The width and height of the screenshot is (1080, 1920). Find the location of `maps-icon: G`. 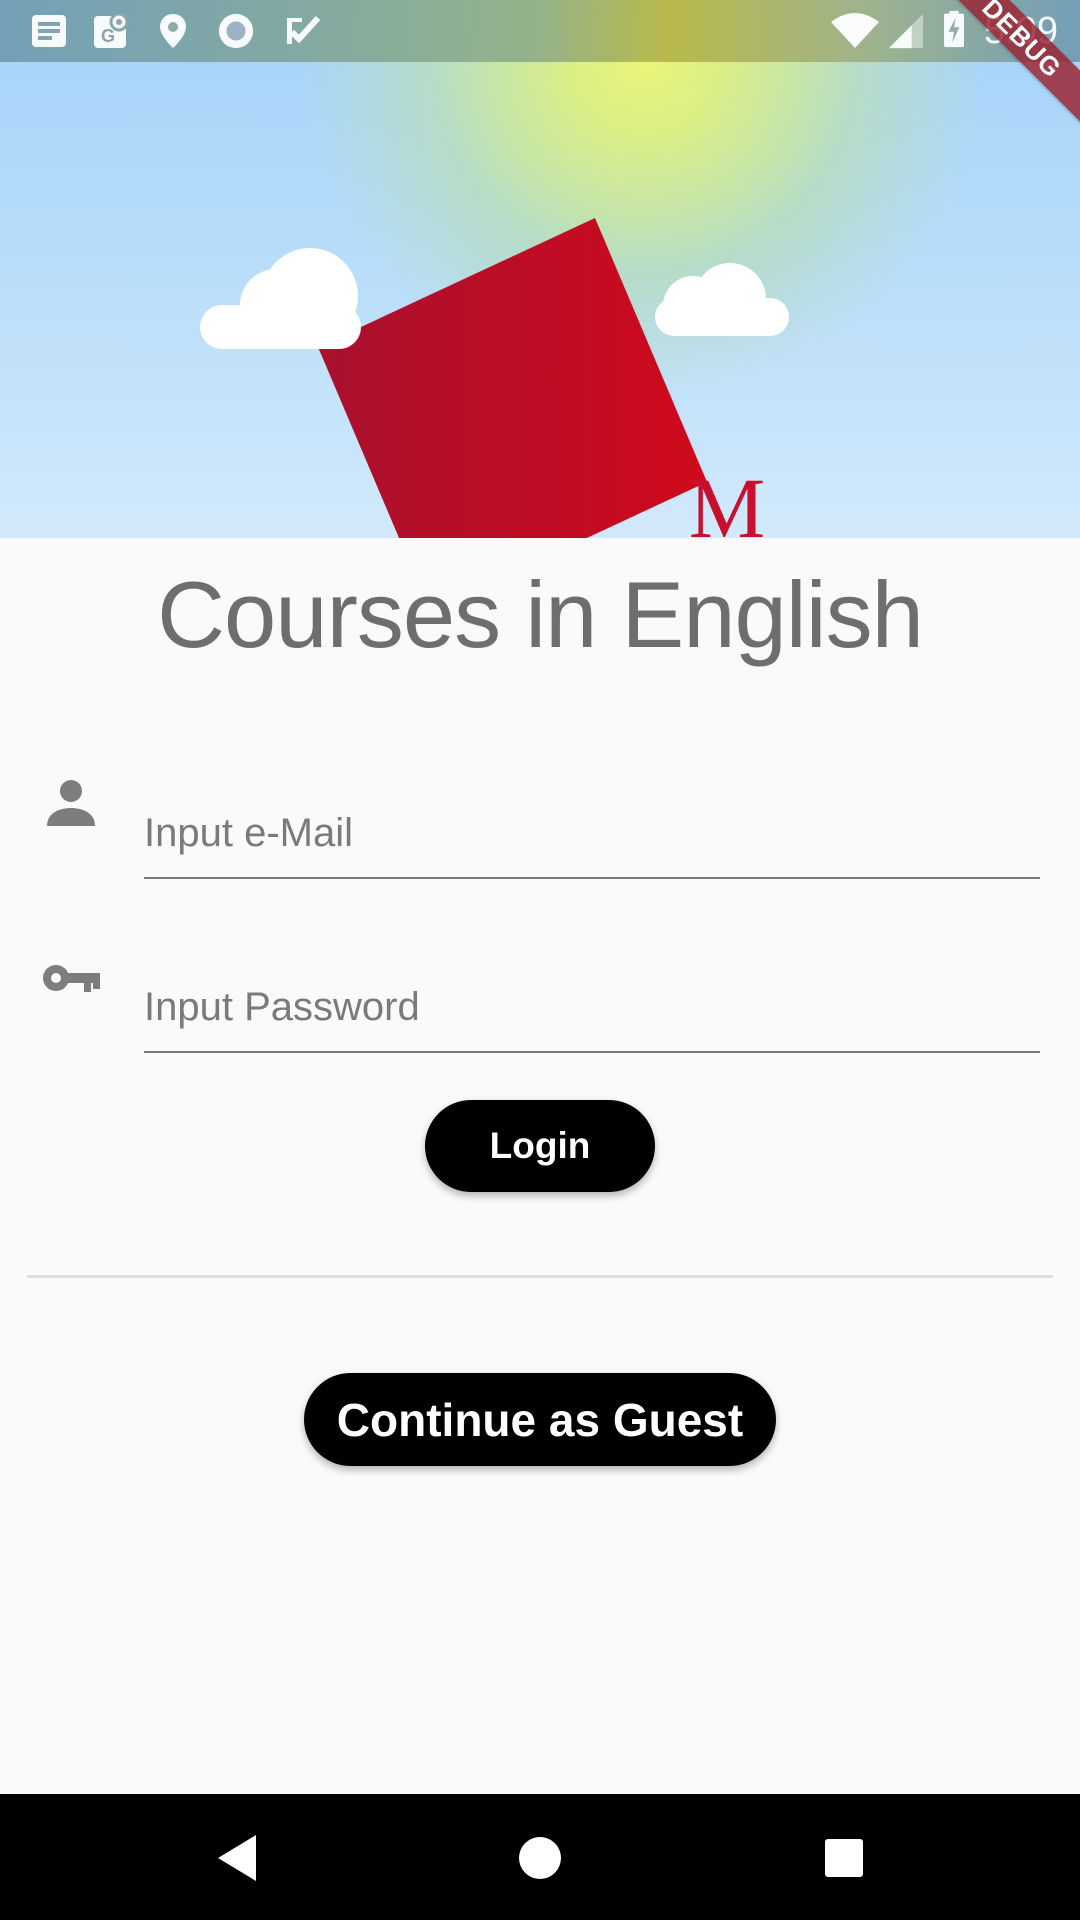

maps-icon: G is located at coordinates (111, 30).